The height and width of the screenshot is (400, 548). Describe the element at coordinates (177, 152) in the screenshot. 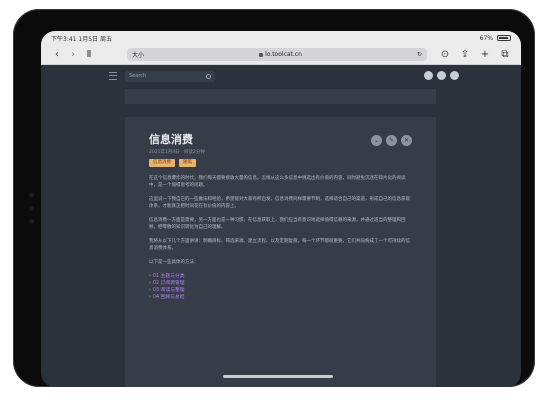

I see `article-meta: 2021年1月4日 · 阅读2分钟` at that location.